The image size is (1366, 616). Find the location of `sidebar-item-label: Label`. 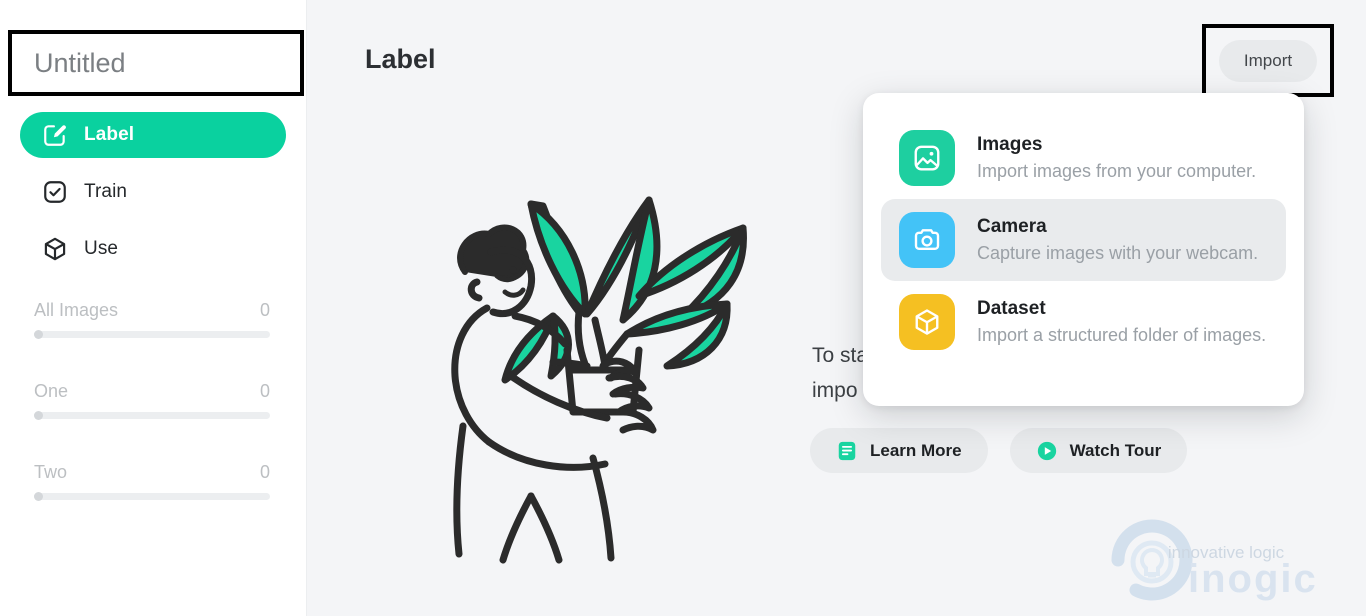

sidebar-item-label: Label is located at coordinates (153, 135).